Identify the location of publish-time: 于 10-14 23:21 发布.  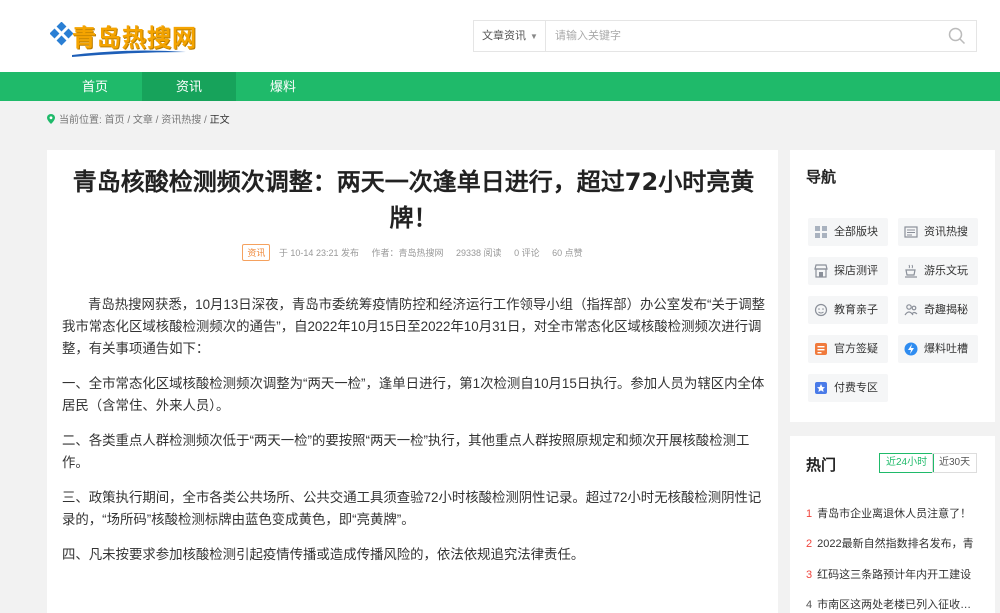
(318, 253).